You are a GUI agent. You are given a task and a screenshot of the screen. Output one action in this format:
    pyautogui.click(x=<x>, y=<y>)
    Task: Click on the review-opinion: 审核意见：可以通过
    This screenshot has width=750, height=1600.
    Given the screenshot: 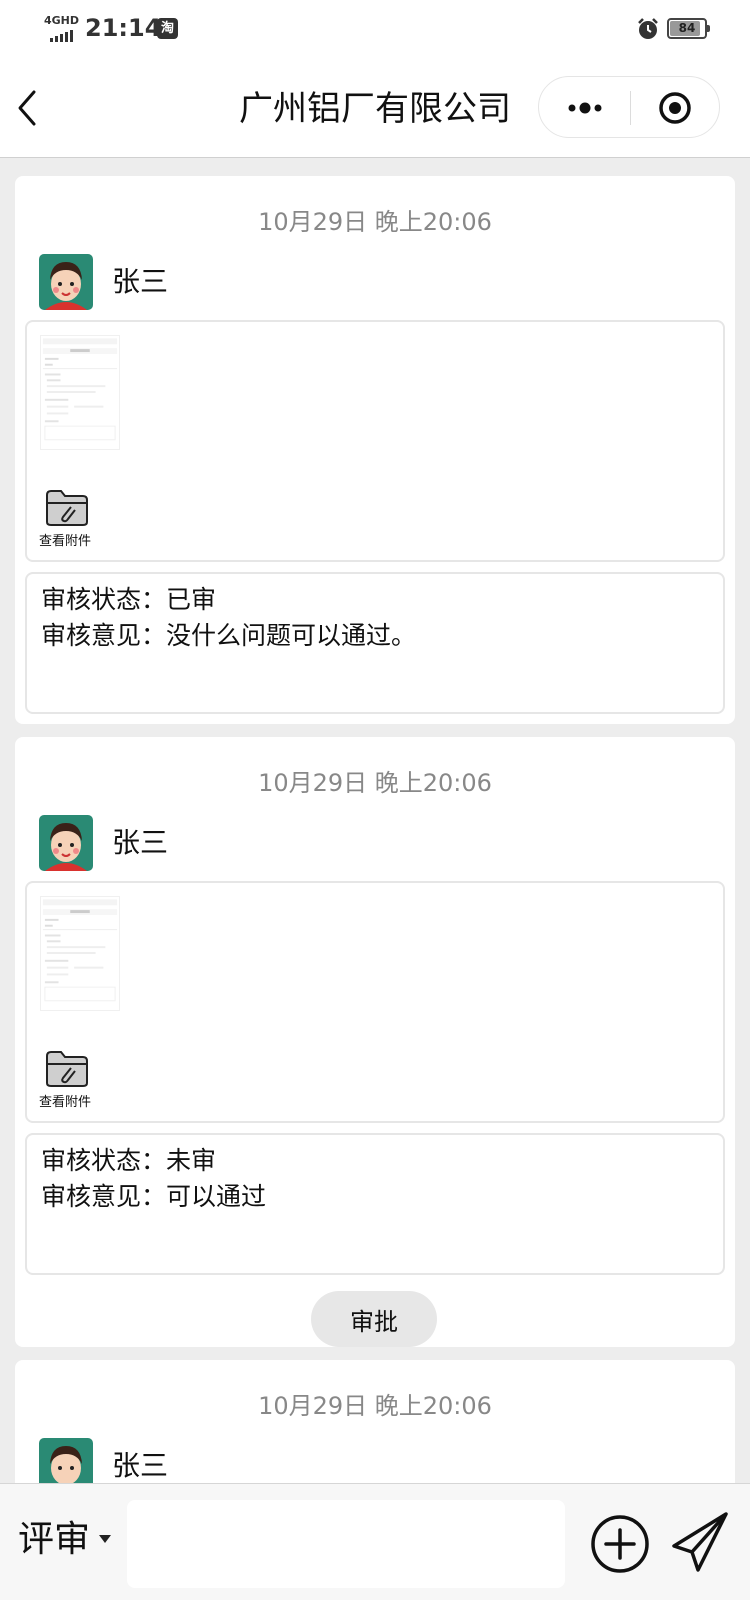 What is the action you would take?
    pyautogui.click(x=154, y=1196)
    